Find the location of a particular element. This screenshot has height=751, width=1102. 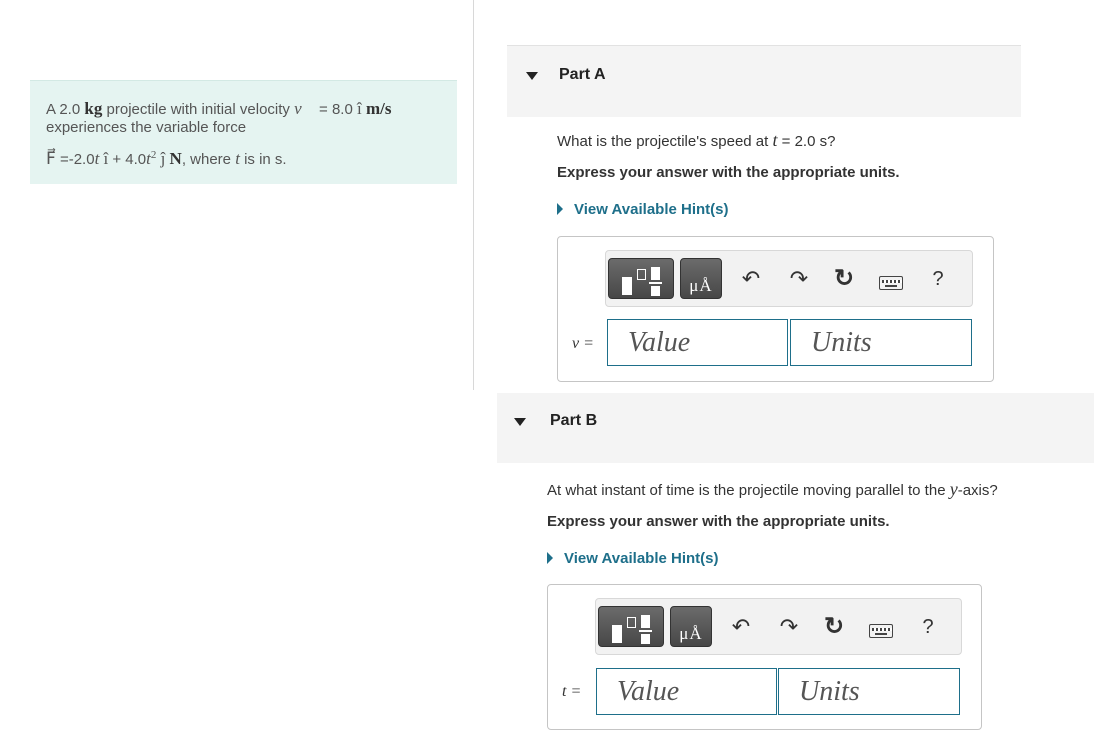

velocity-symbol: v⃗ is located at coordinates (304, 108).